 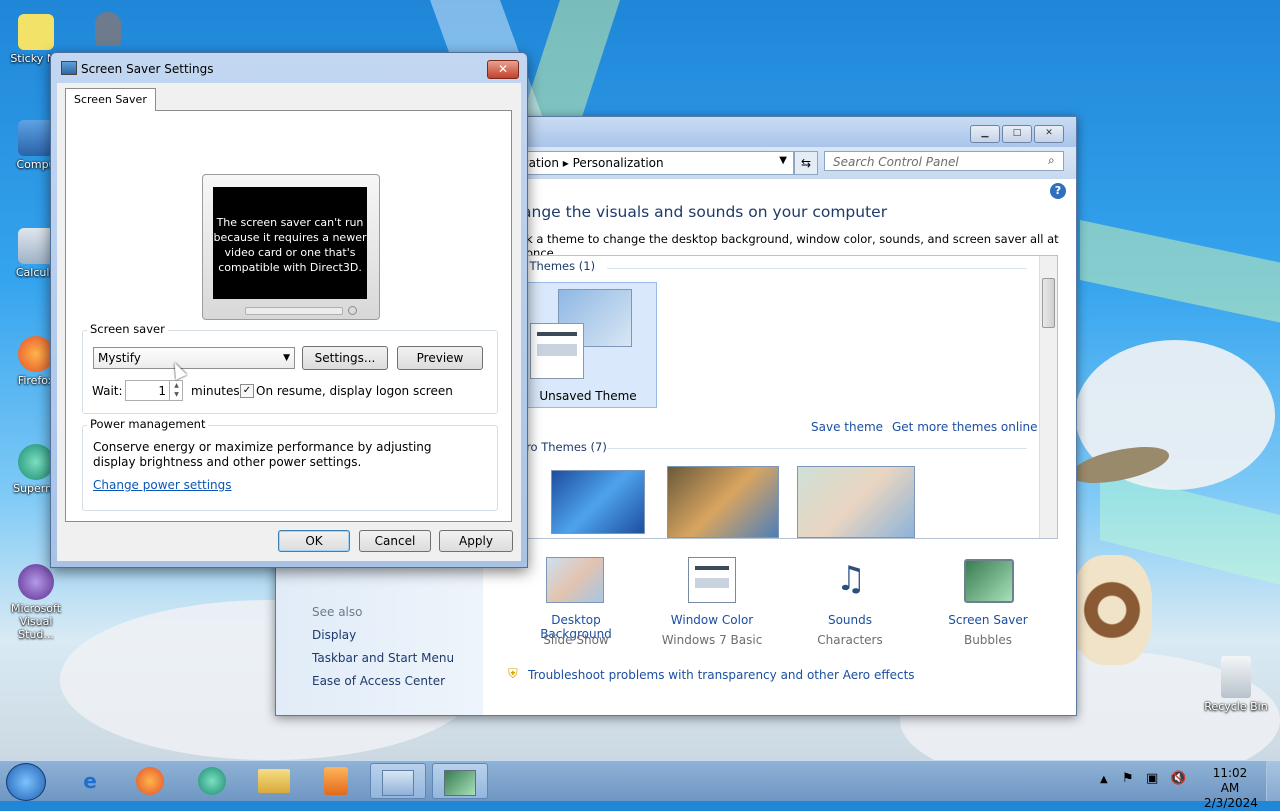 What do you see at coordinates (1180, 271) in the screenshot?
I see `wallpaper-beam` at bounding box center [1180, 271].